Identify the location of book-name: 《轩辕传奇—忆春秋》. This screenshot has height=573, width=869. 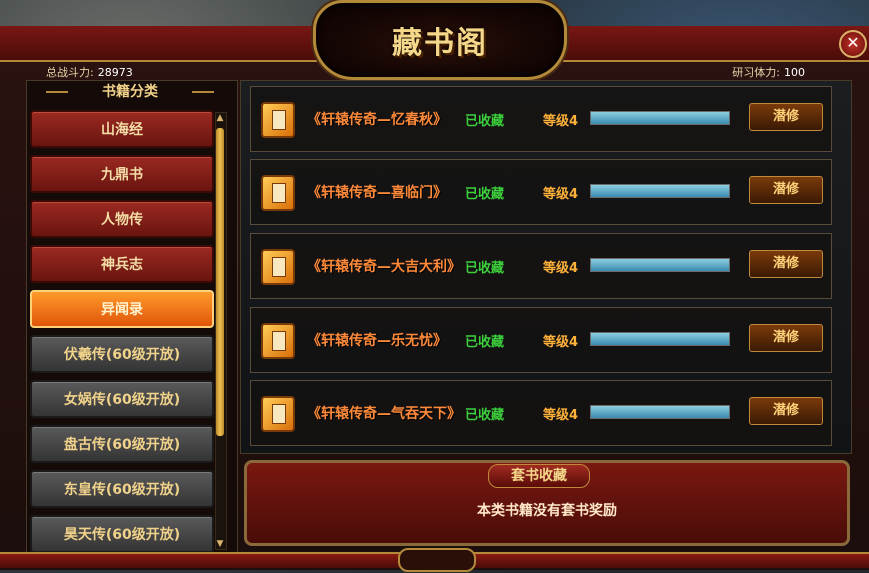
(377, 120).